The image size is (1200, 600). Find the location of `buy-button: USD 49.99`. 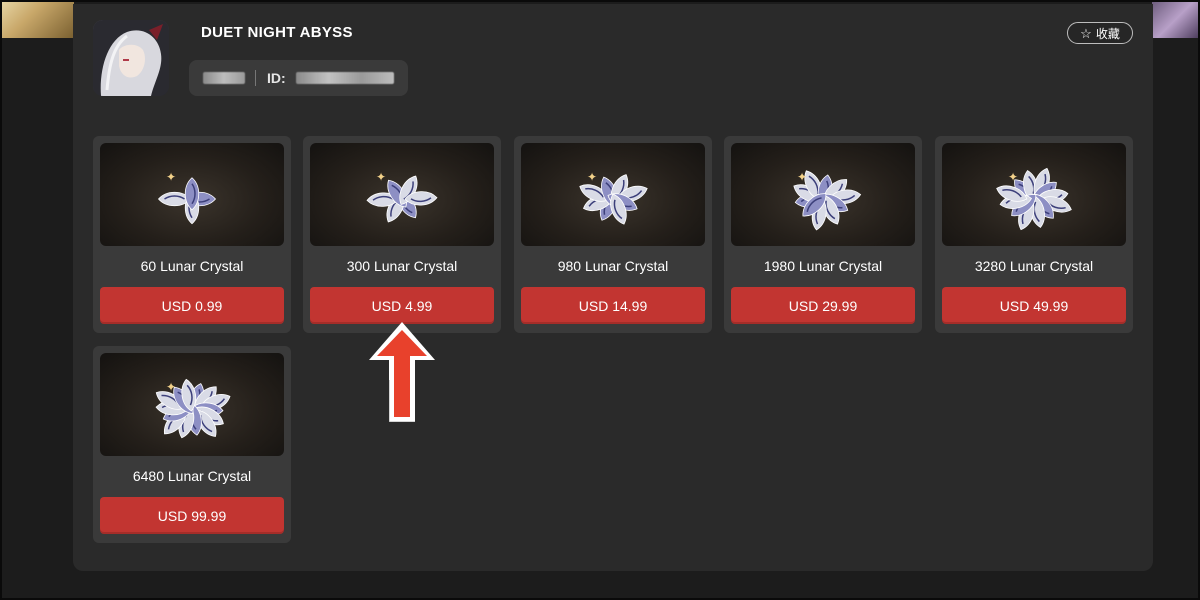

buy-button: USD 49.99 is located at coordinates (1034, 305).